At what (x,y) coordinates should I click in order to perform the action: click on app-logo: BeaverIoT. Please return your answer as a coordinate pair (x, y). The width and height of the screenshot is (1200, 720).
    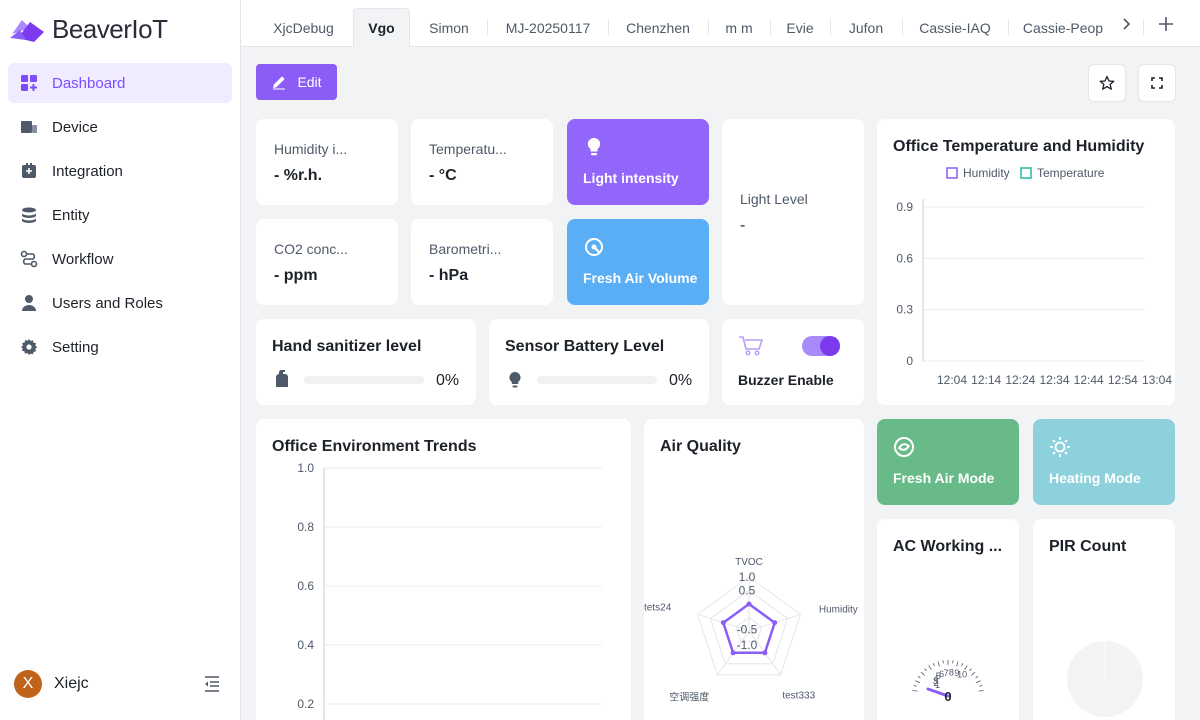
    Looking at the image, I should click on (88, 29).